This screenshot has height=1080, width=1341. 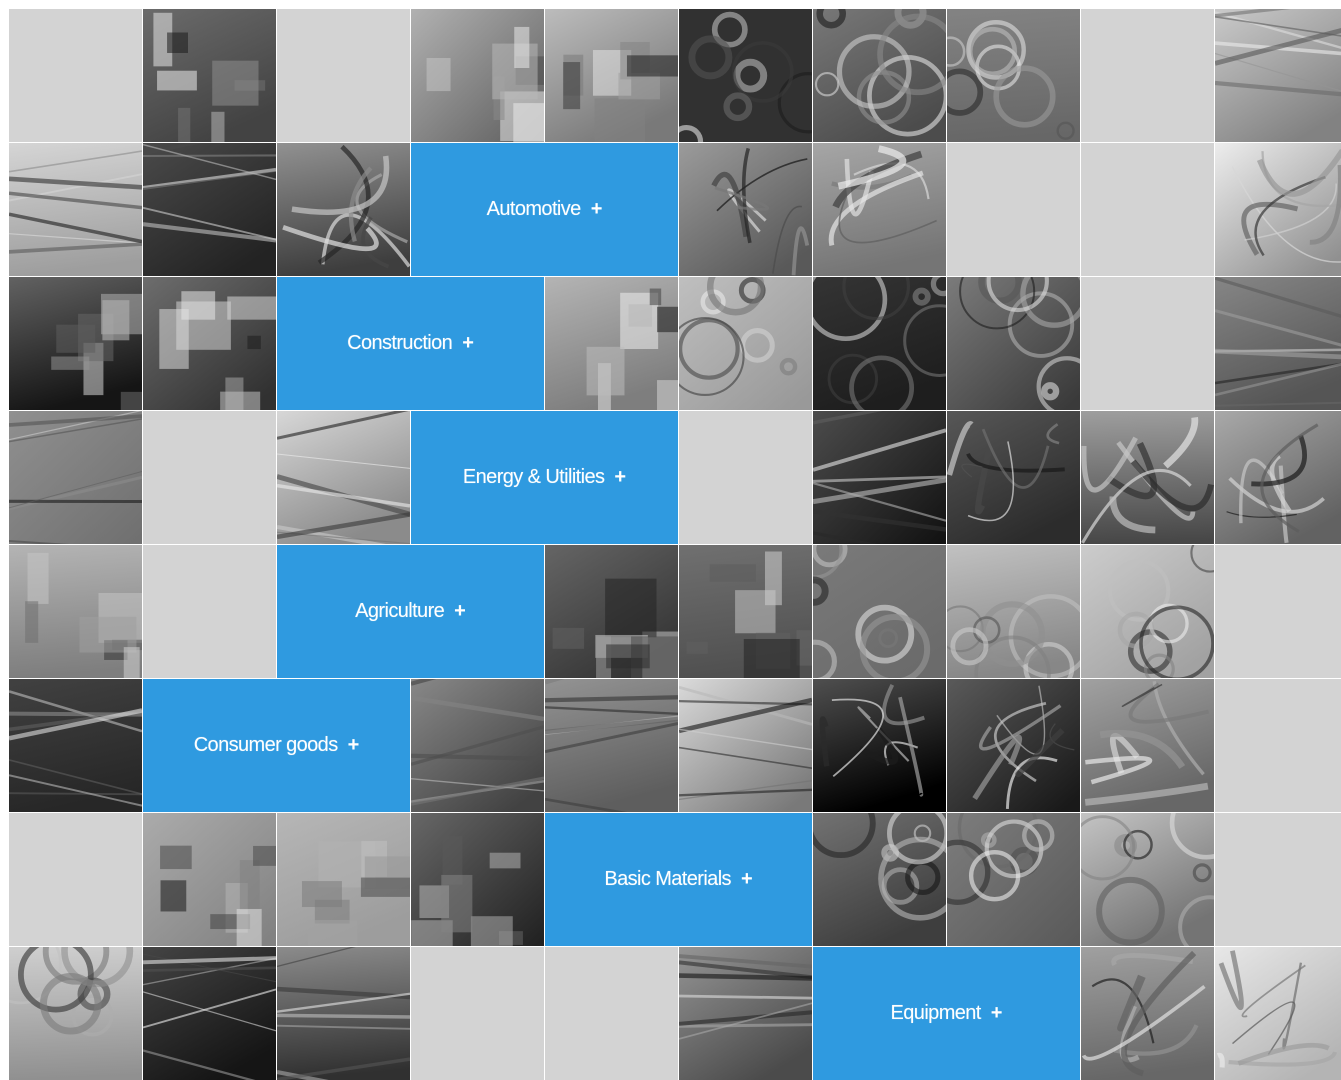 I want to click on category-tile-basic-materials: Basic Materials +, so click(x=678, y=879).